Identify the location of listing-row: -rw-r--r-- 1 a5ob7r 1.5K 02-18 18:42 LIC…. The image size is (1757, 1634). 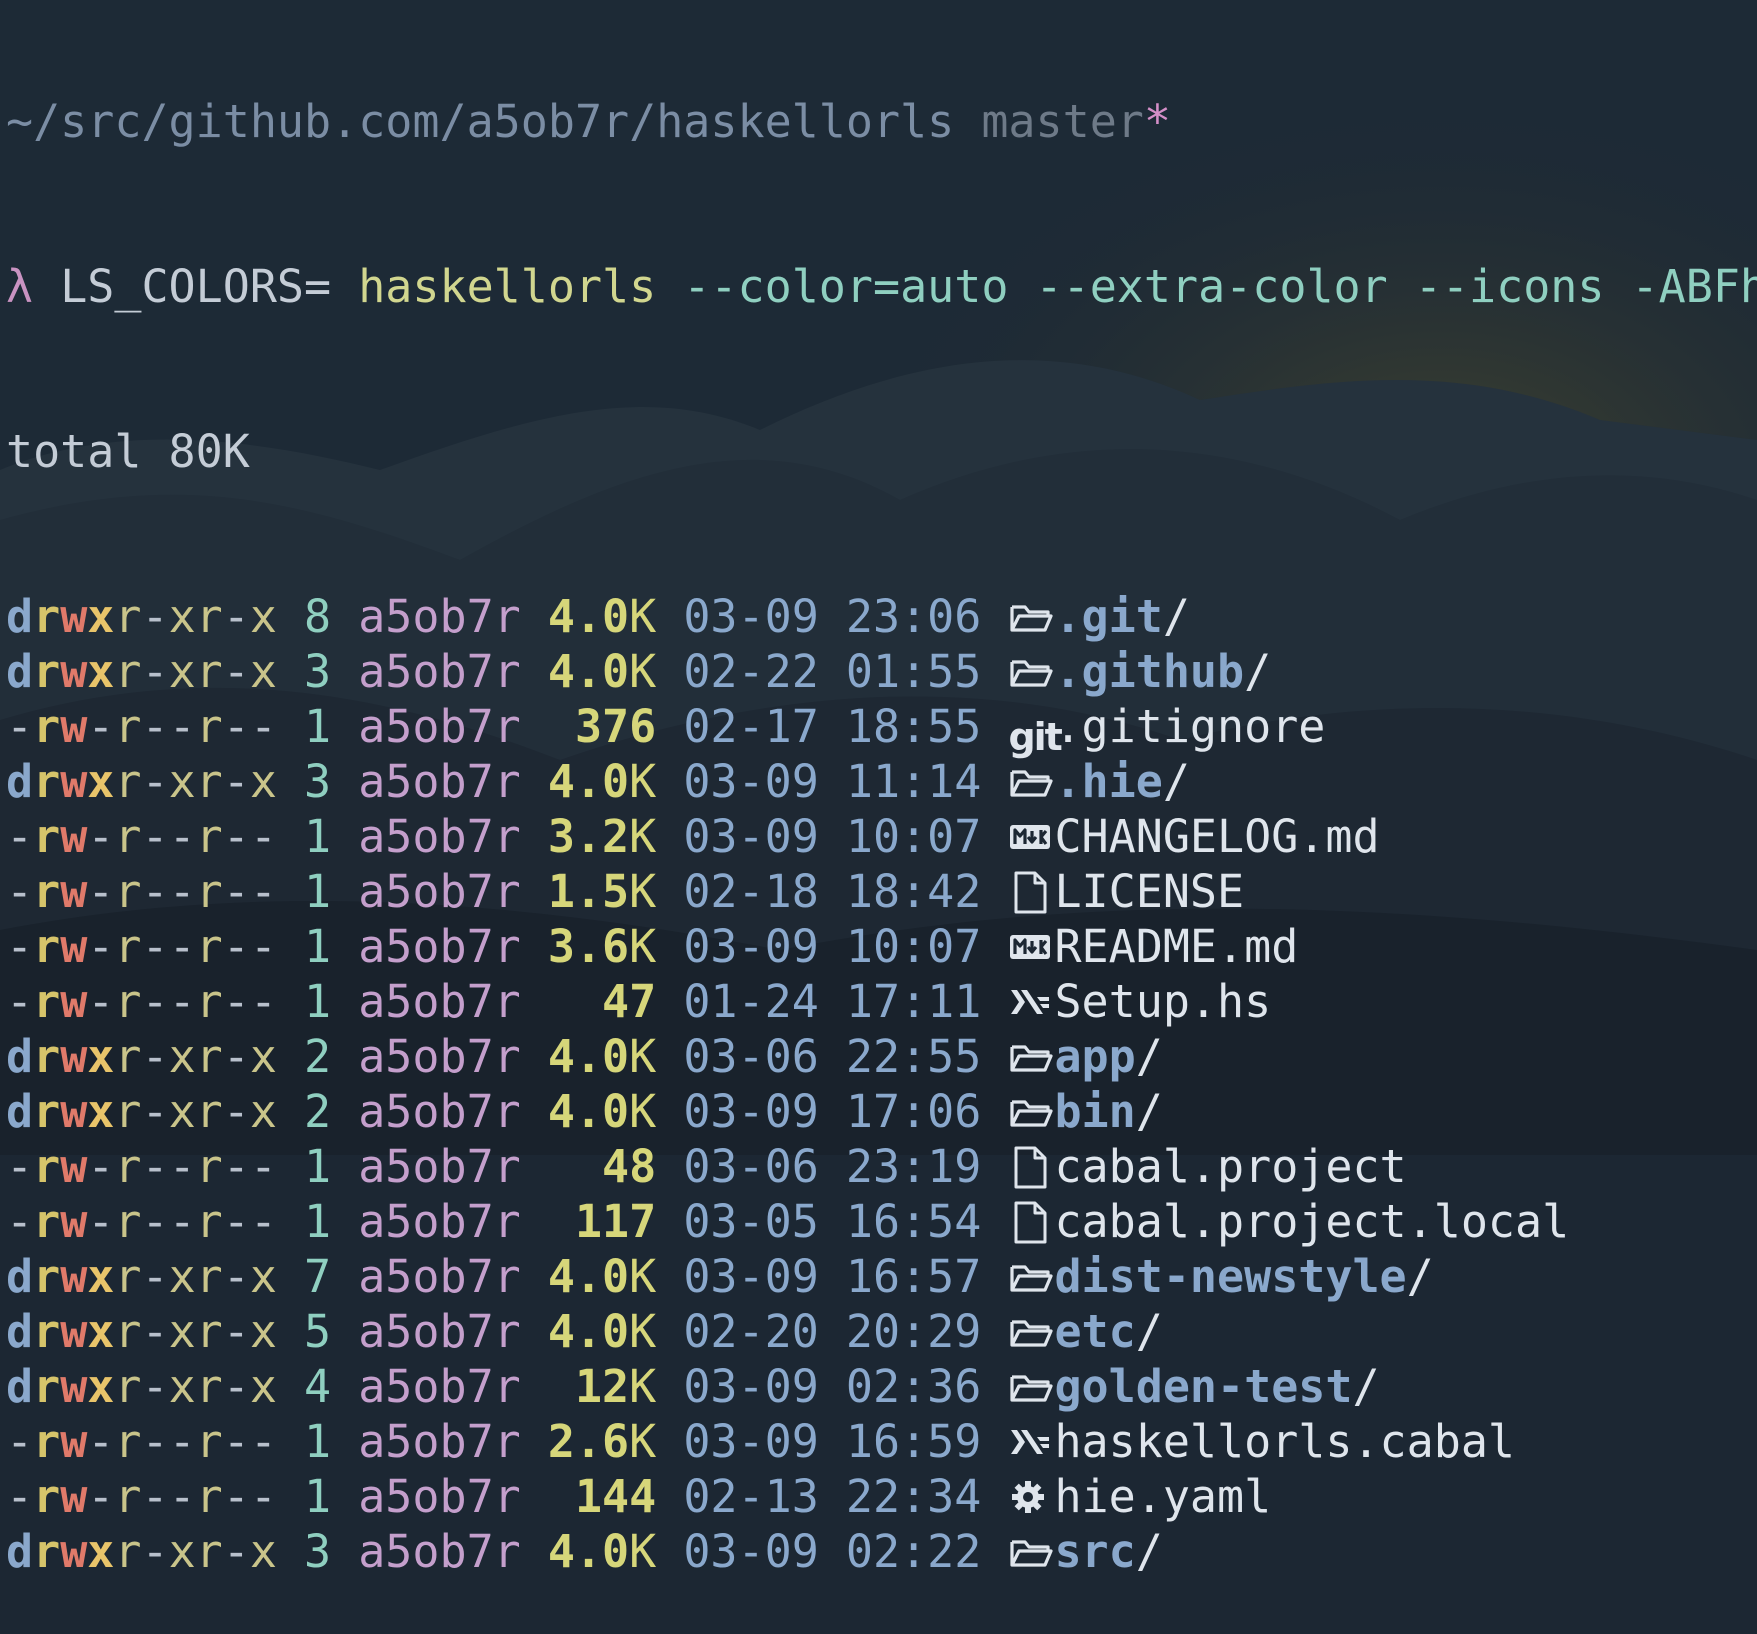
(881, 891).